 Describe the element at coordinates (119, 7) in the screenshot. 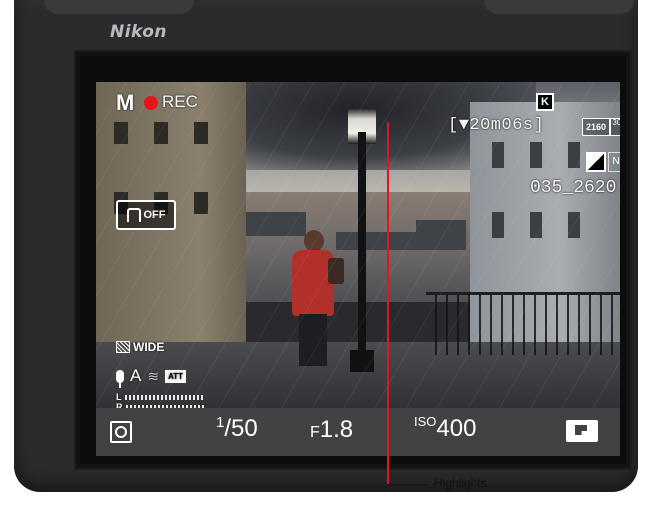

I see `top-left-dial-housing` at that location.